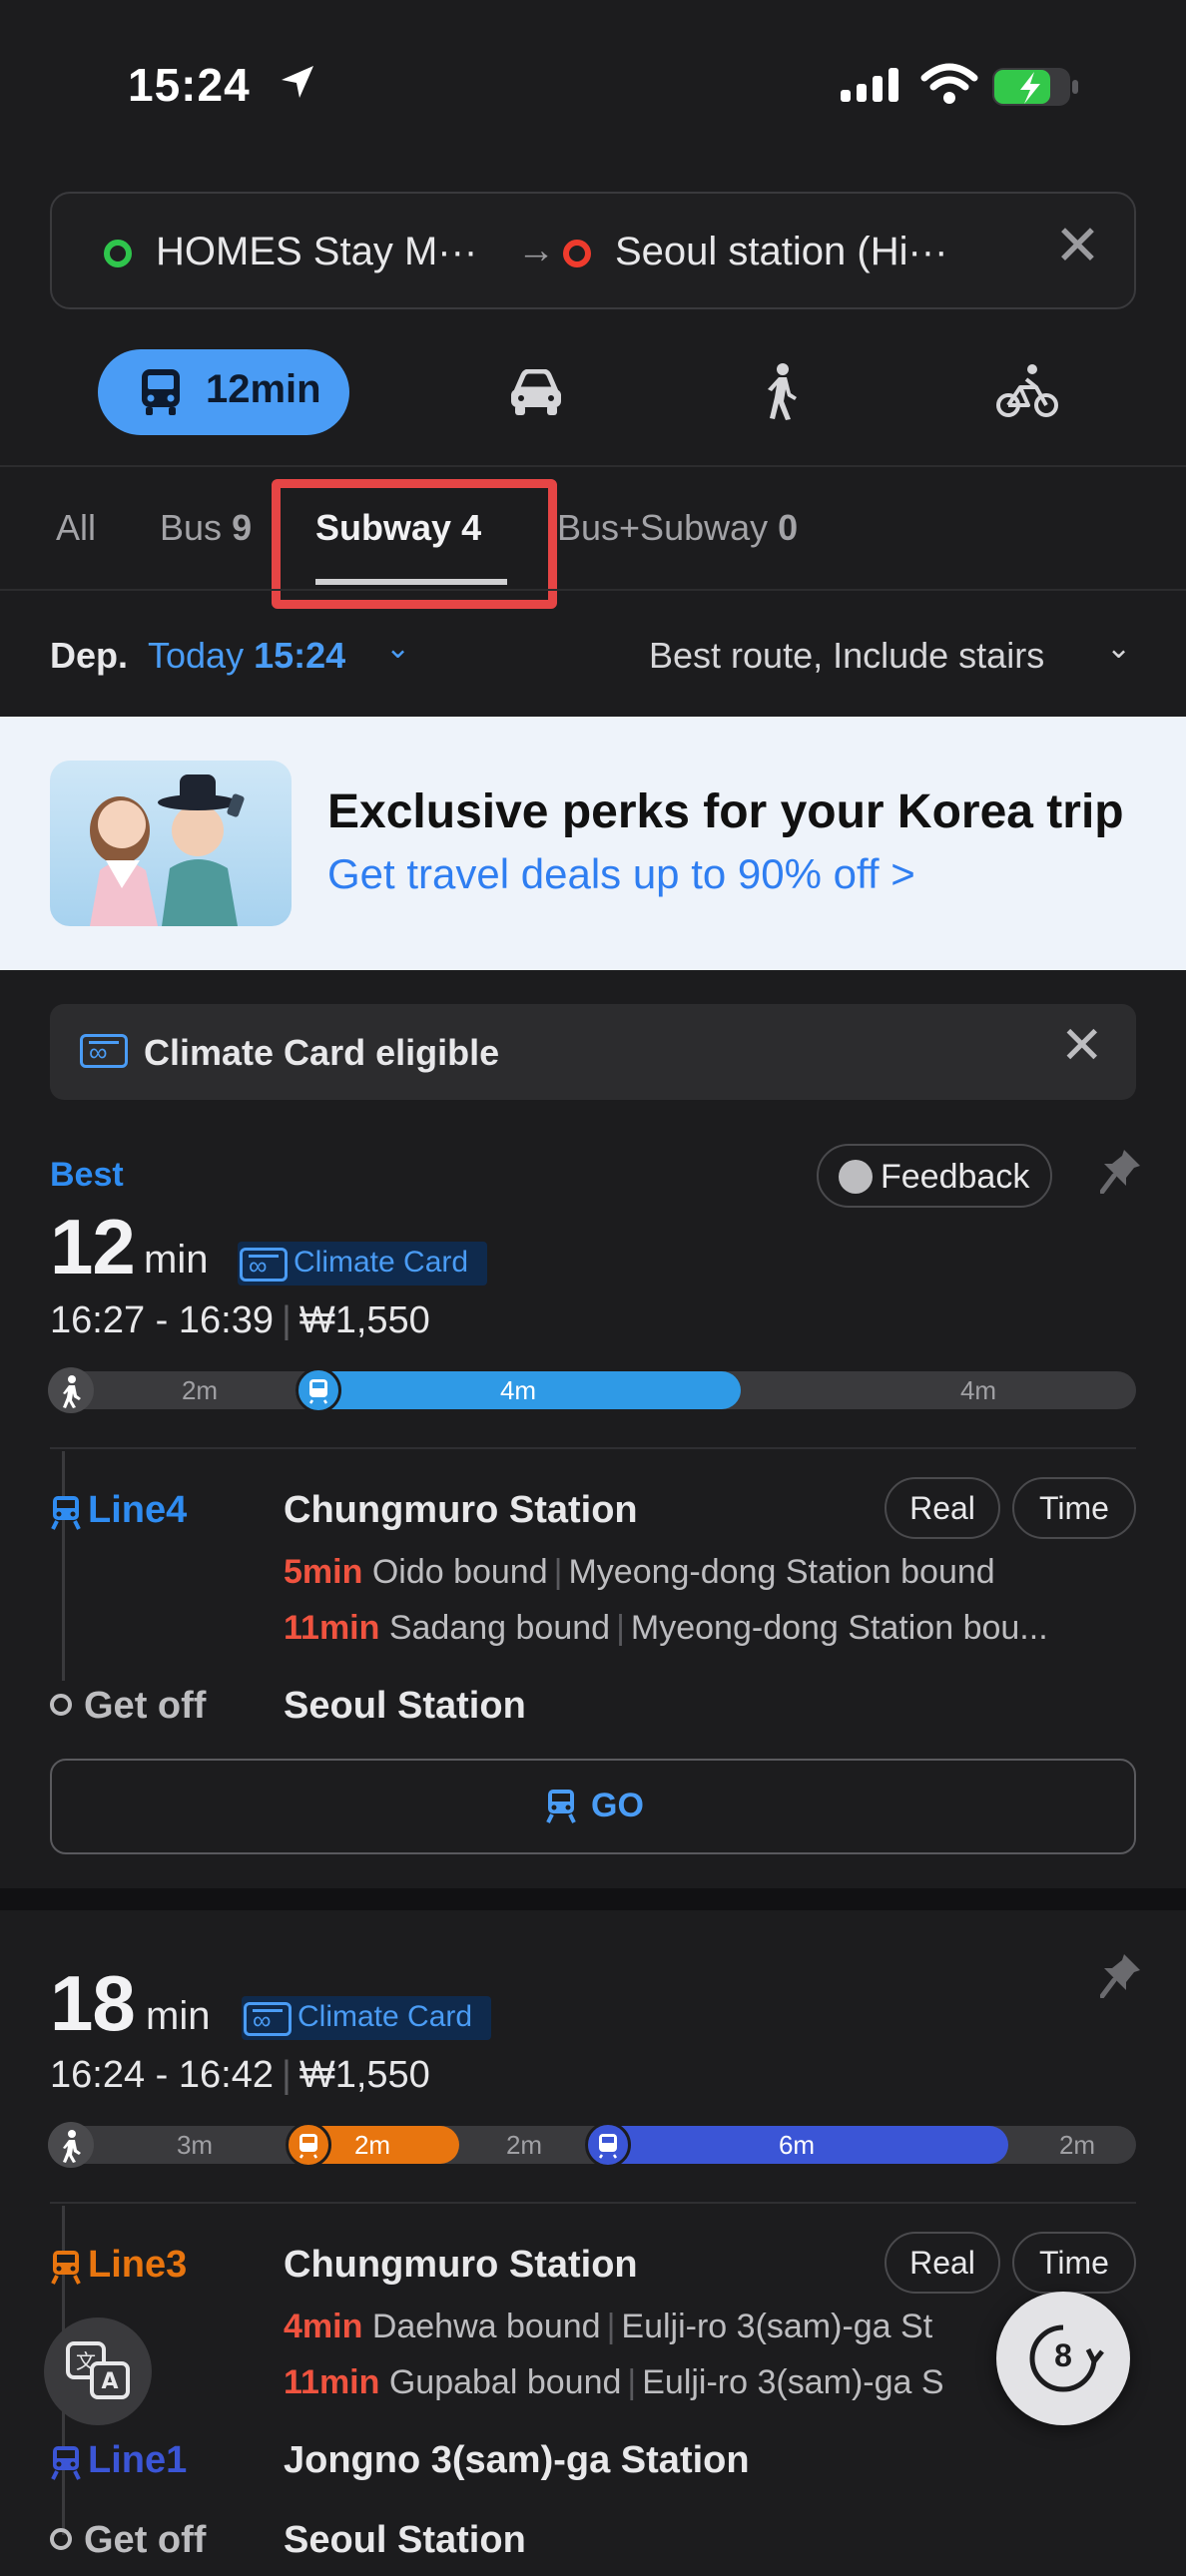  I want to click on destination-field: Seoul station (Hi···, so click(834, 252).